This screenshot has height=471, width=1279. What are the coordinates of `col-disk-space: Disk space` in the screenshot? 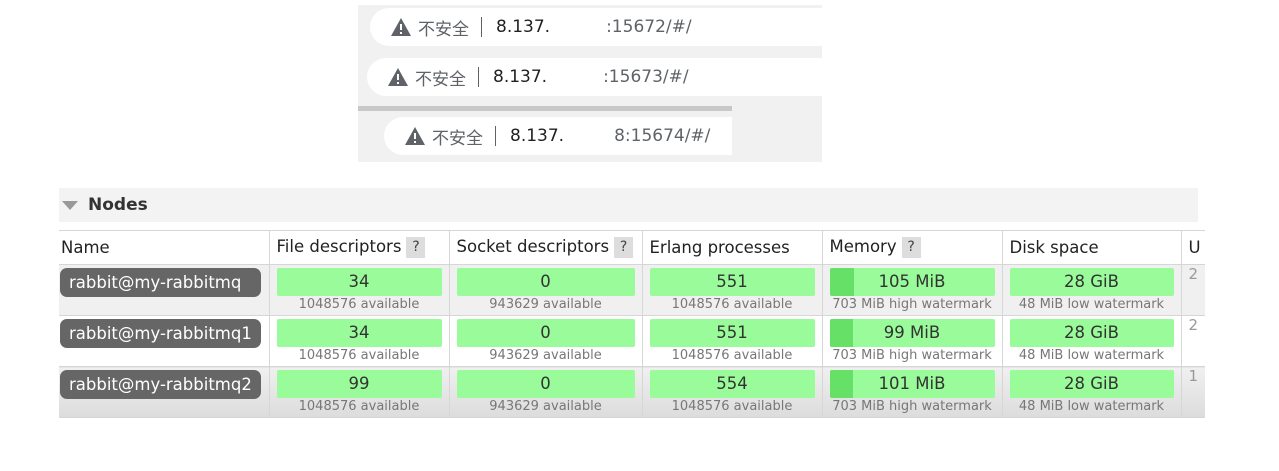 It's located at (1091, 247).